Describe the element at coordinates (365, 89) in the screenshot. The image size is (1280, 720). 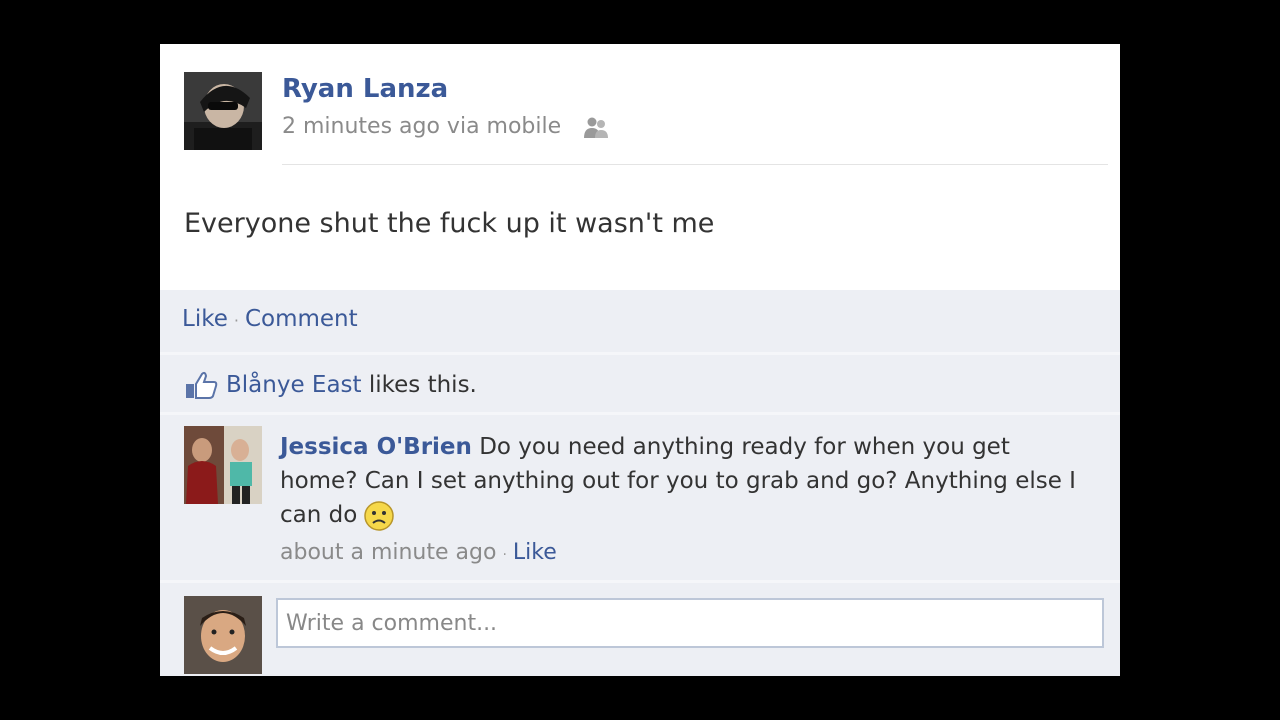
I see `post-author-name: Ryan Lanza` at that location.